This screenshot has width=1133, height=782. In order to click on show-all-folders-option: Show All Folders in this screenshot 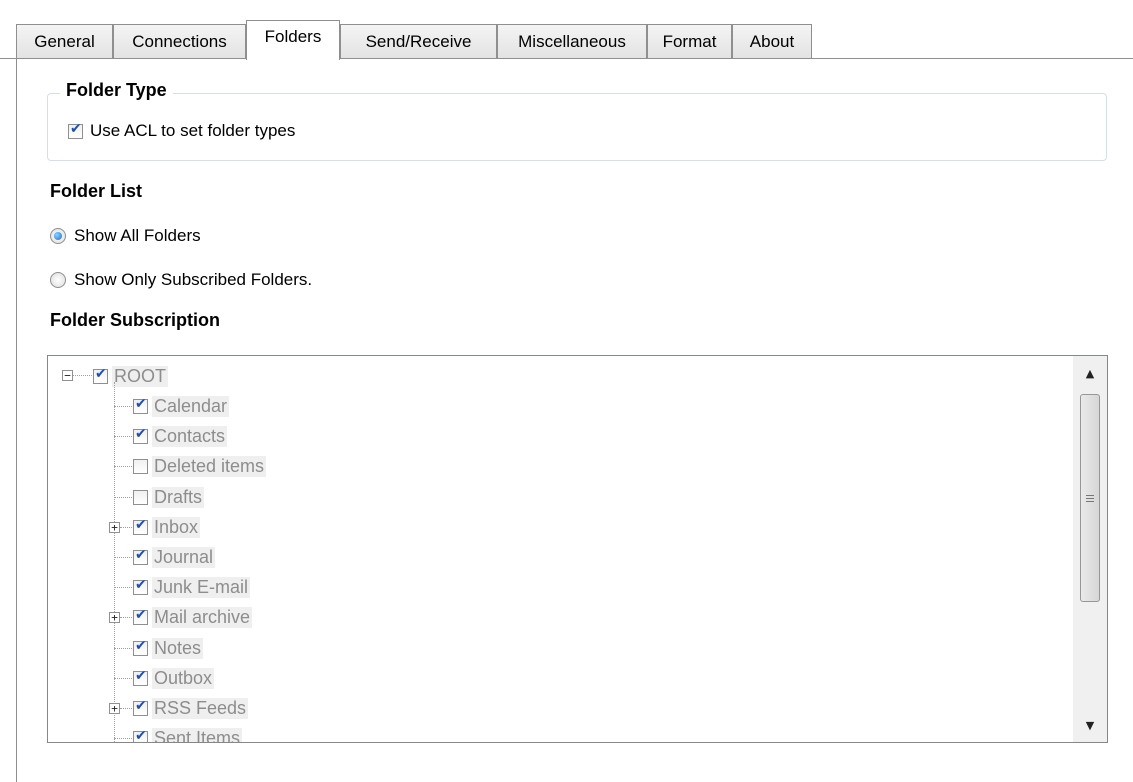, I will do `click(125, 236)`.